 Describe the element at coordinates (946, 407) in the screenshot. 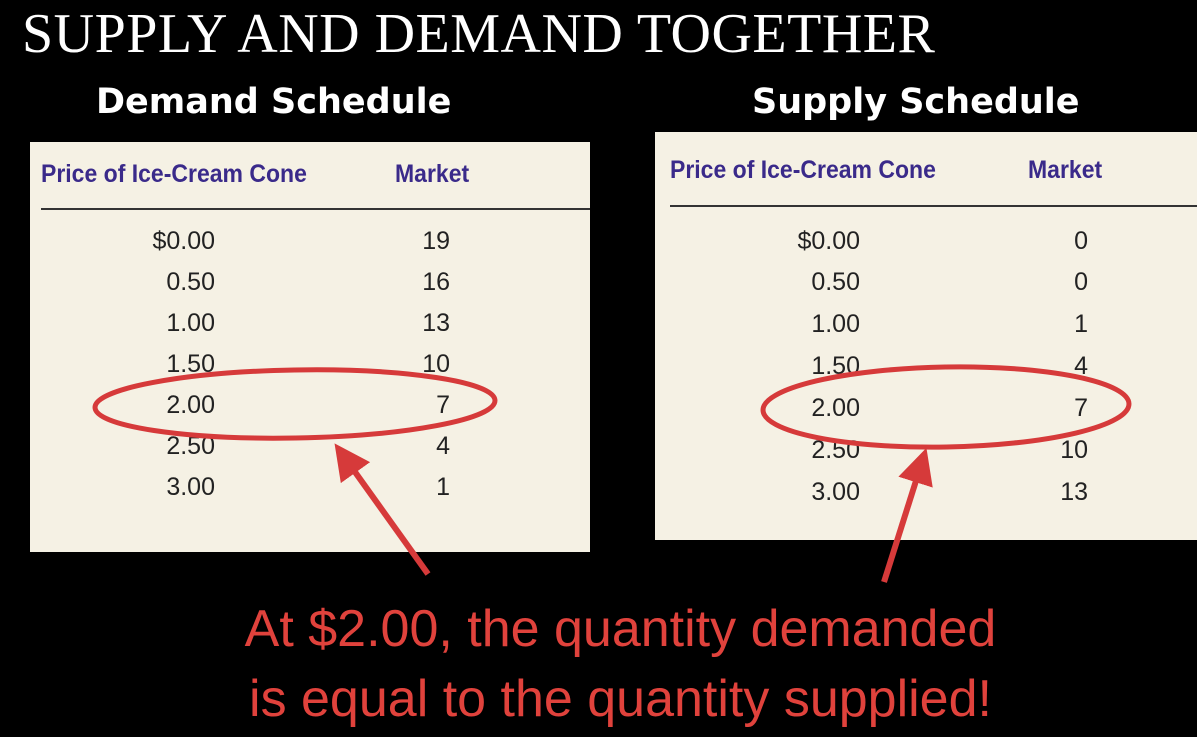

I see `supply-highlight-ellipse` at that location.